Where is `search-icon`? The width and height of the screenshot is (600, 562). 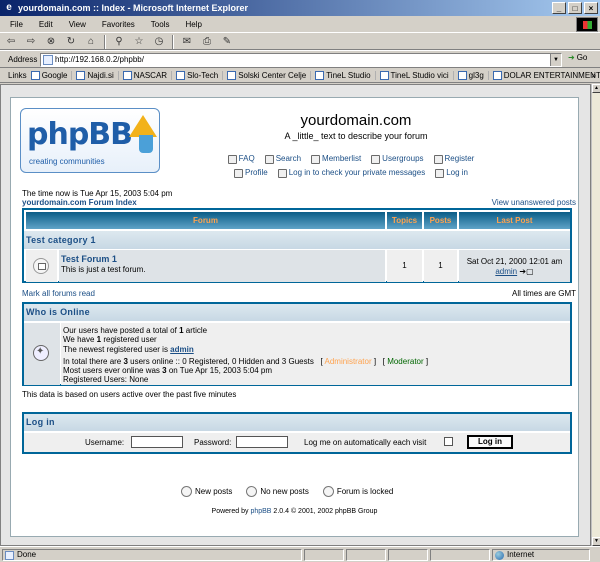
search-icon is located at coordinates (269, 159).